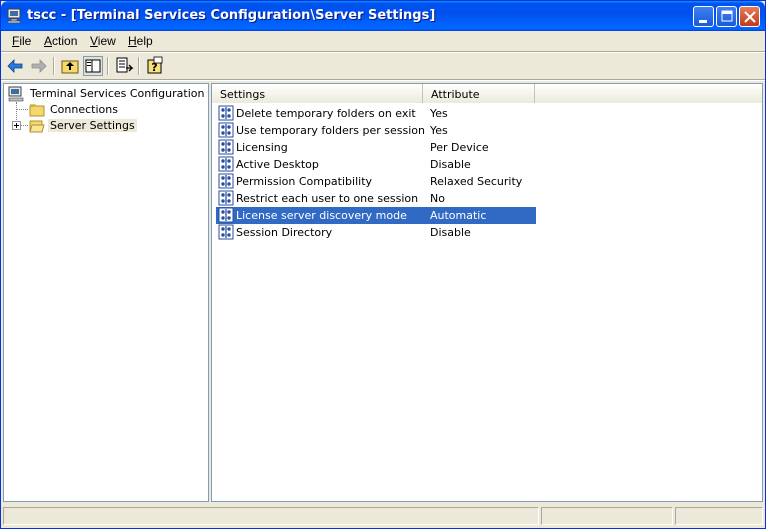 This screenshot has width=766, height=529. Describe the element at coordinates (376, 232) in the screenshot. I see `list-row: Session Directory Disable` at that location.